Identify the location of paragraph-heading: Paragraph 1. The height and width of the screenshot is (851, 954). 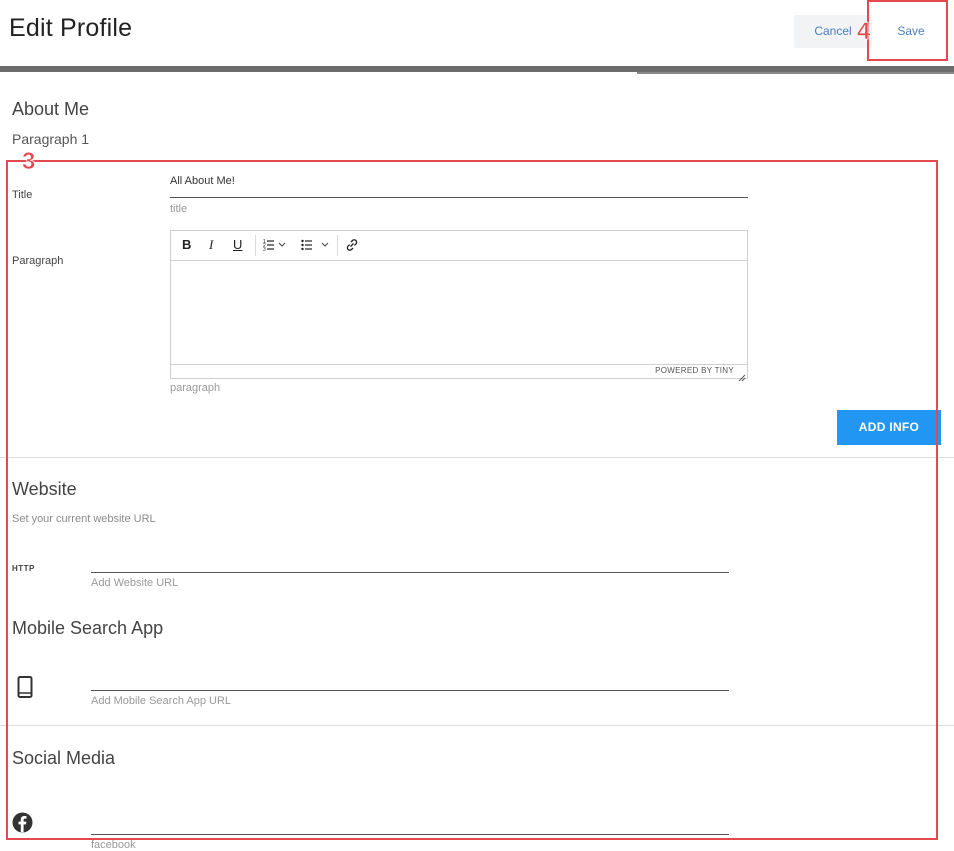
(51, 139).